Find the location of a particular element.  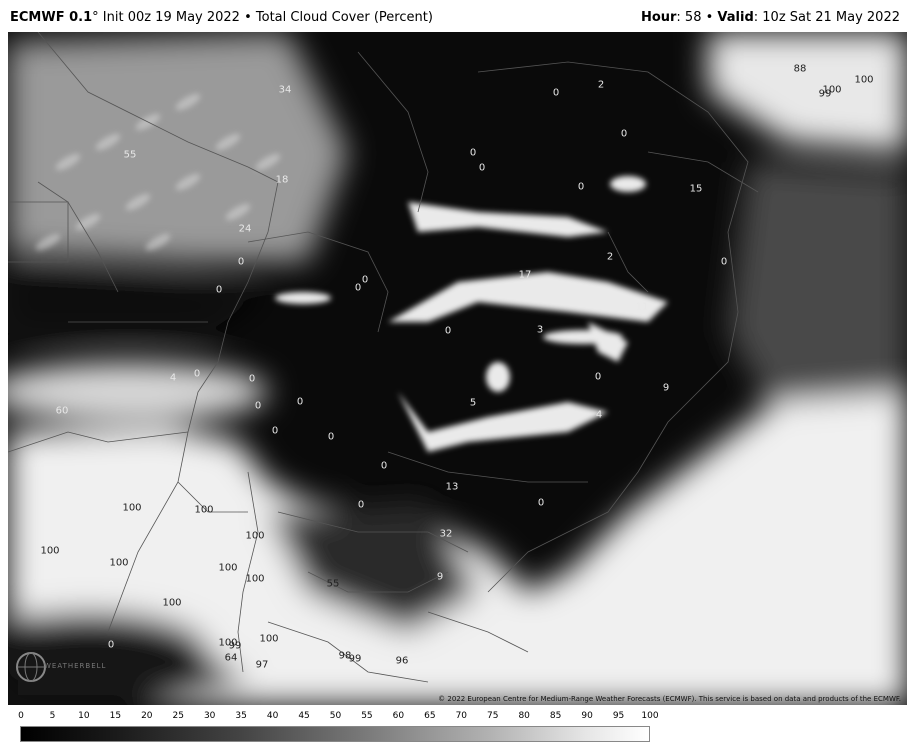

scale-bar is located at coordinates (335, 734).